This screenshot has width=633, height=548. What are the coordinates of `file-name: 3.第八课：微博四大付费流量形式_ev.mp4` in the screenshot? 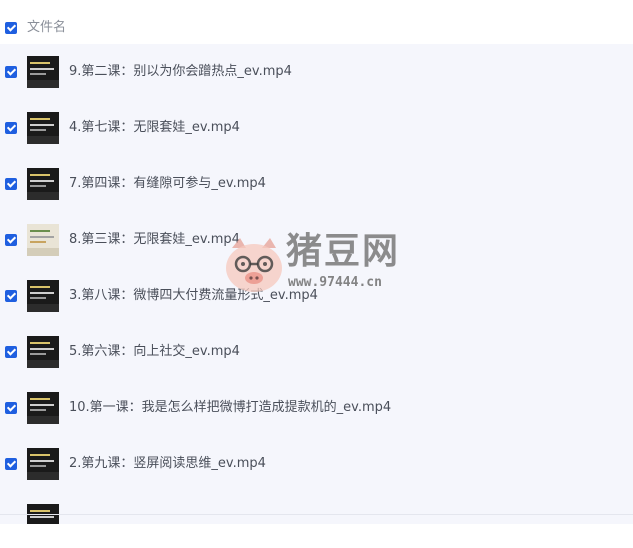 It's located at (193, 296).